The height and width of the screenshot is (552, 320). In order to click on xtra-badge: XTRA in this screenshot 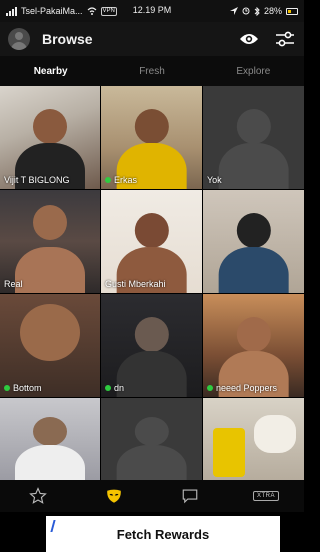, I will do `click(265, 496)`.